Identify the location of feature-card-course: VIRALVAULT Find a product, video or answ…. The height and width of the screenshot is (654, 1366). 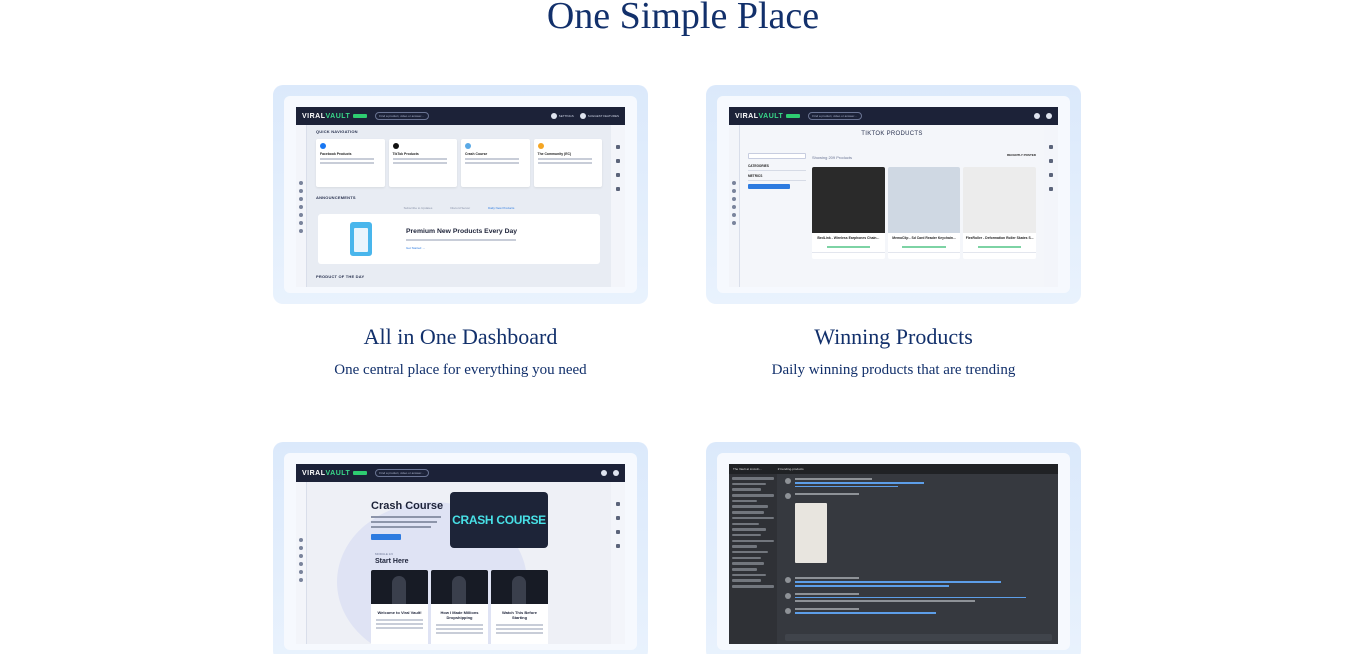
(460, 548).